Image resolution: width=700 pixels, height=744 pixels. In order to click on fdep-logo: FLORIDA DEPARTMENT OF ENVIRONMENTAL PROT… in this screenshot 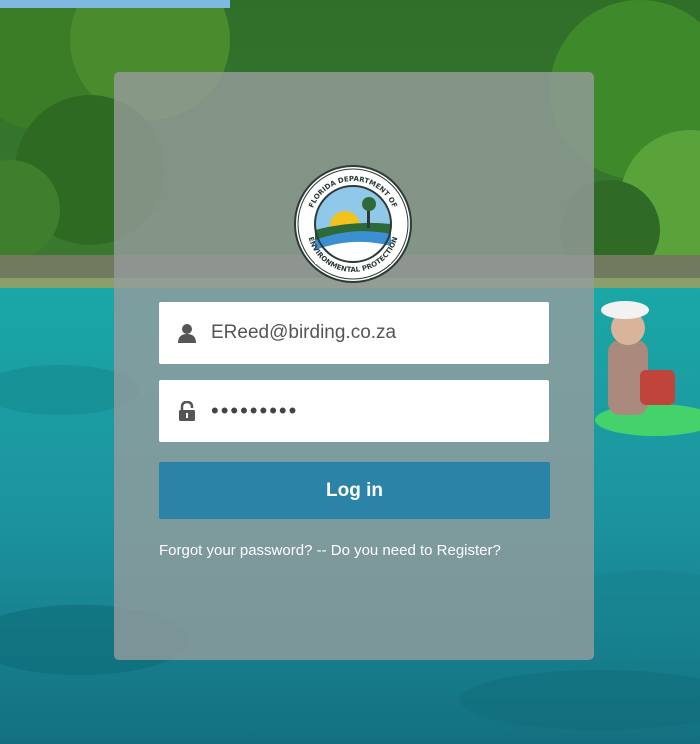, I will do `click(353, 224)`.